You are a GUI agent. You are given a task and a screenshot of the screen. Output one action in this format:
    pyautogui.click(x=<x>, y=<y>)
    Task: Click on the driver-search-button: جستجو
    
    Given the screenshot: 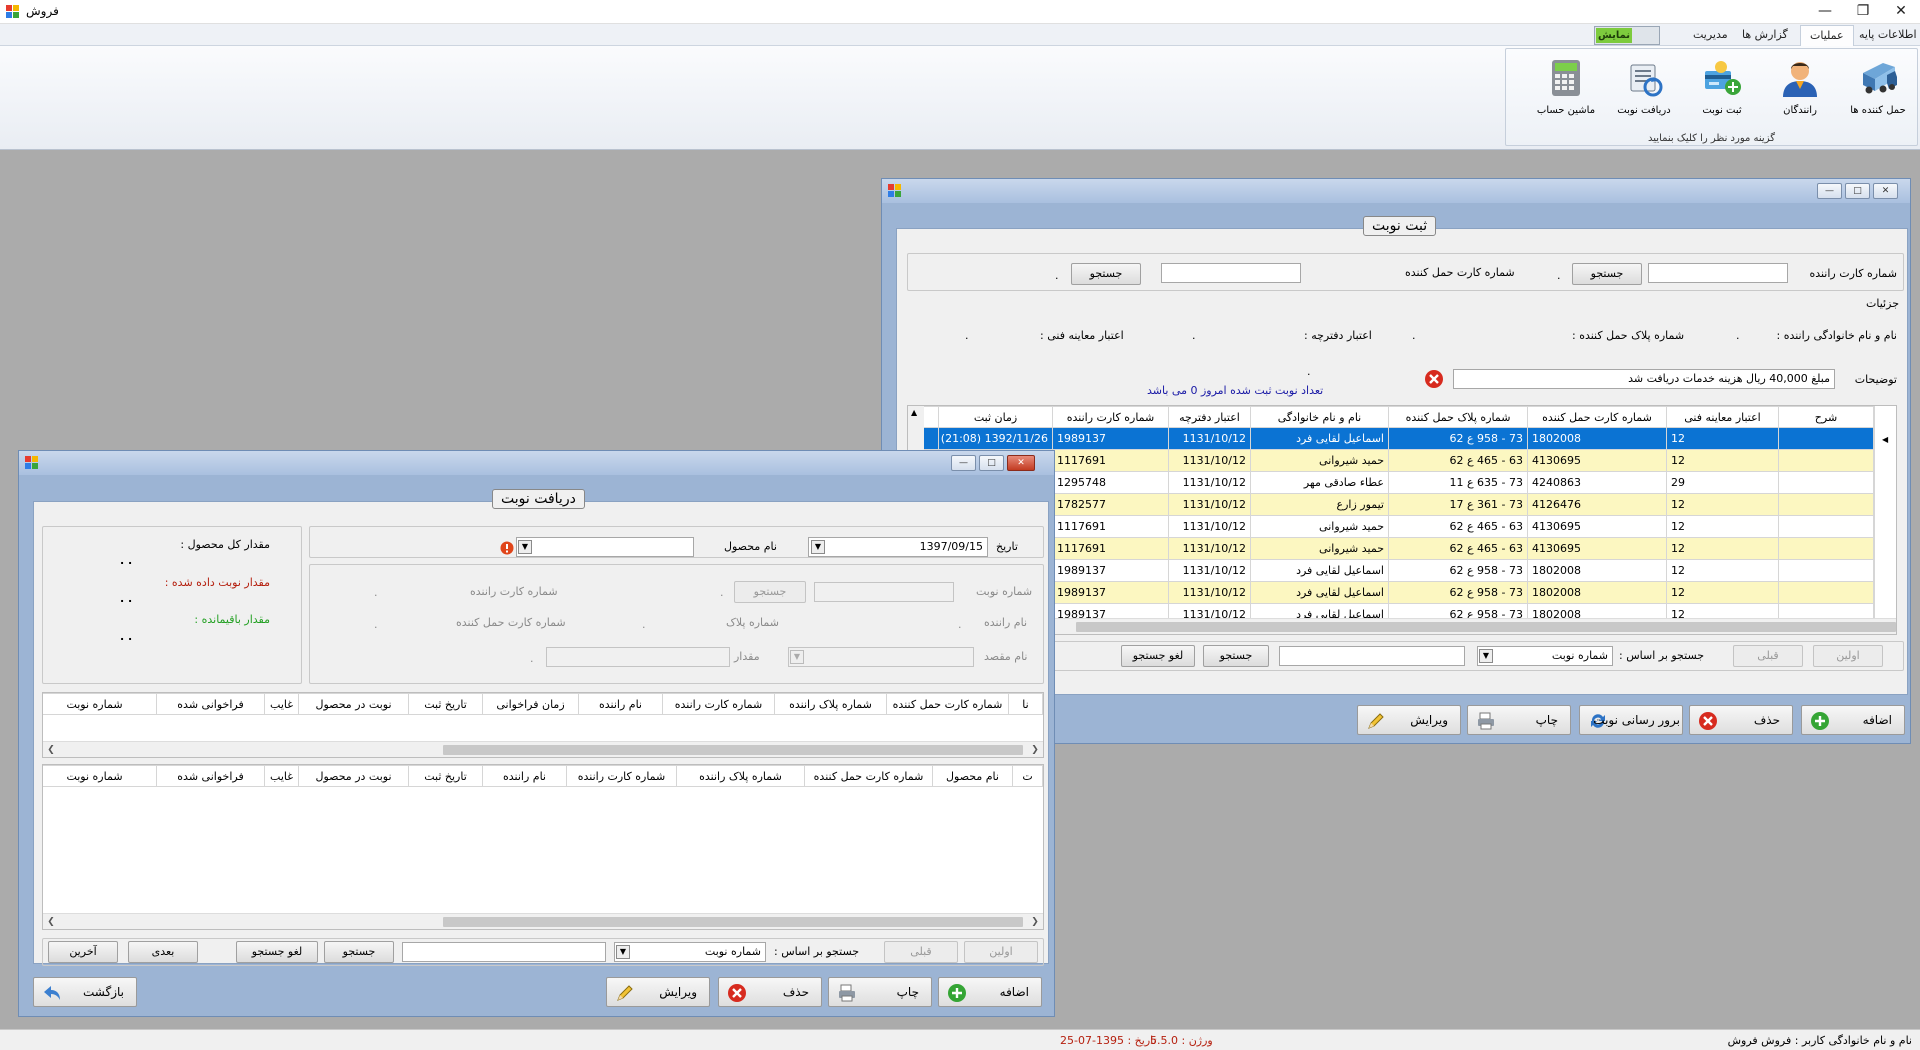 What is the action you would take?
    pyautogui.click(x=1607, y=274)
    